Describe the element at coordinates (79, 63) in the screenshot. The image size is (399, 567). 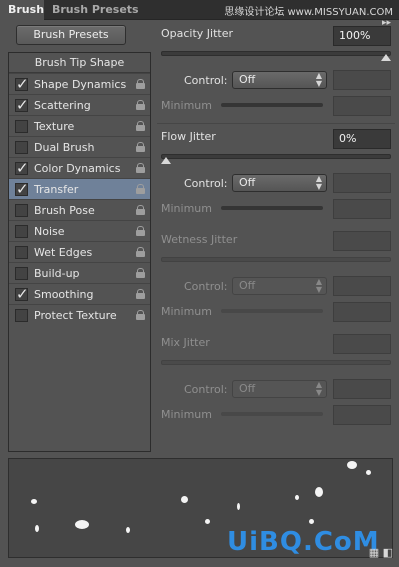
I see `brush-tip-shape-item: Brush Tip Shape` at that location.